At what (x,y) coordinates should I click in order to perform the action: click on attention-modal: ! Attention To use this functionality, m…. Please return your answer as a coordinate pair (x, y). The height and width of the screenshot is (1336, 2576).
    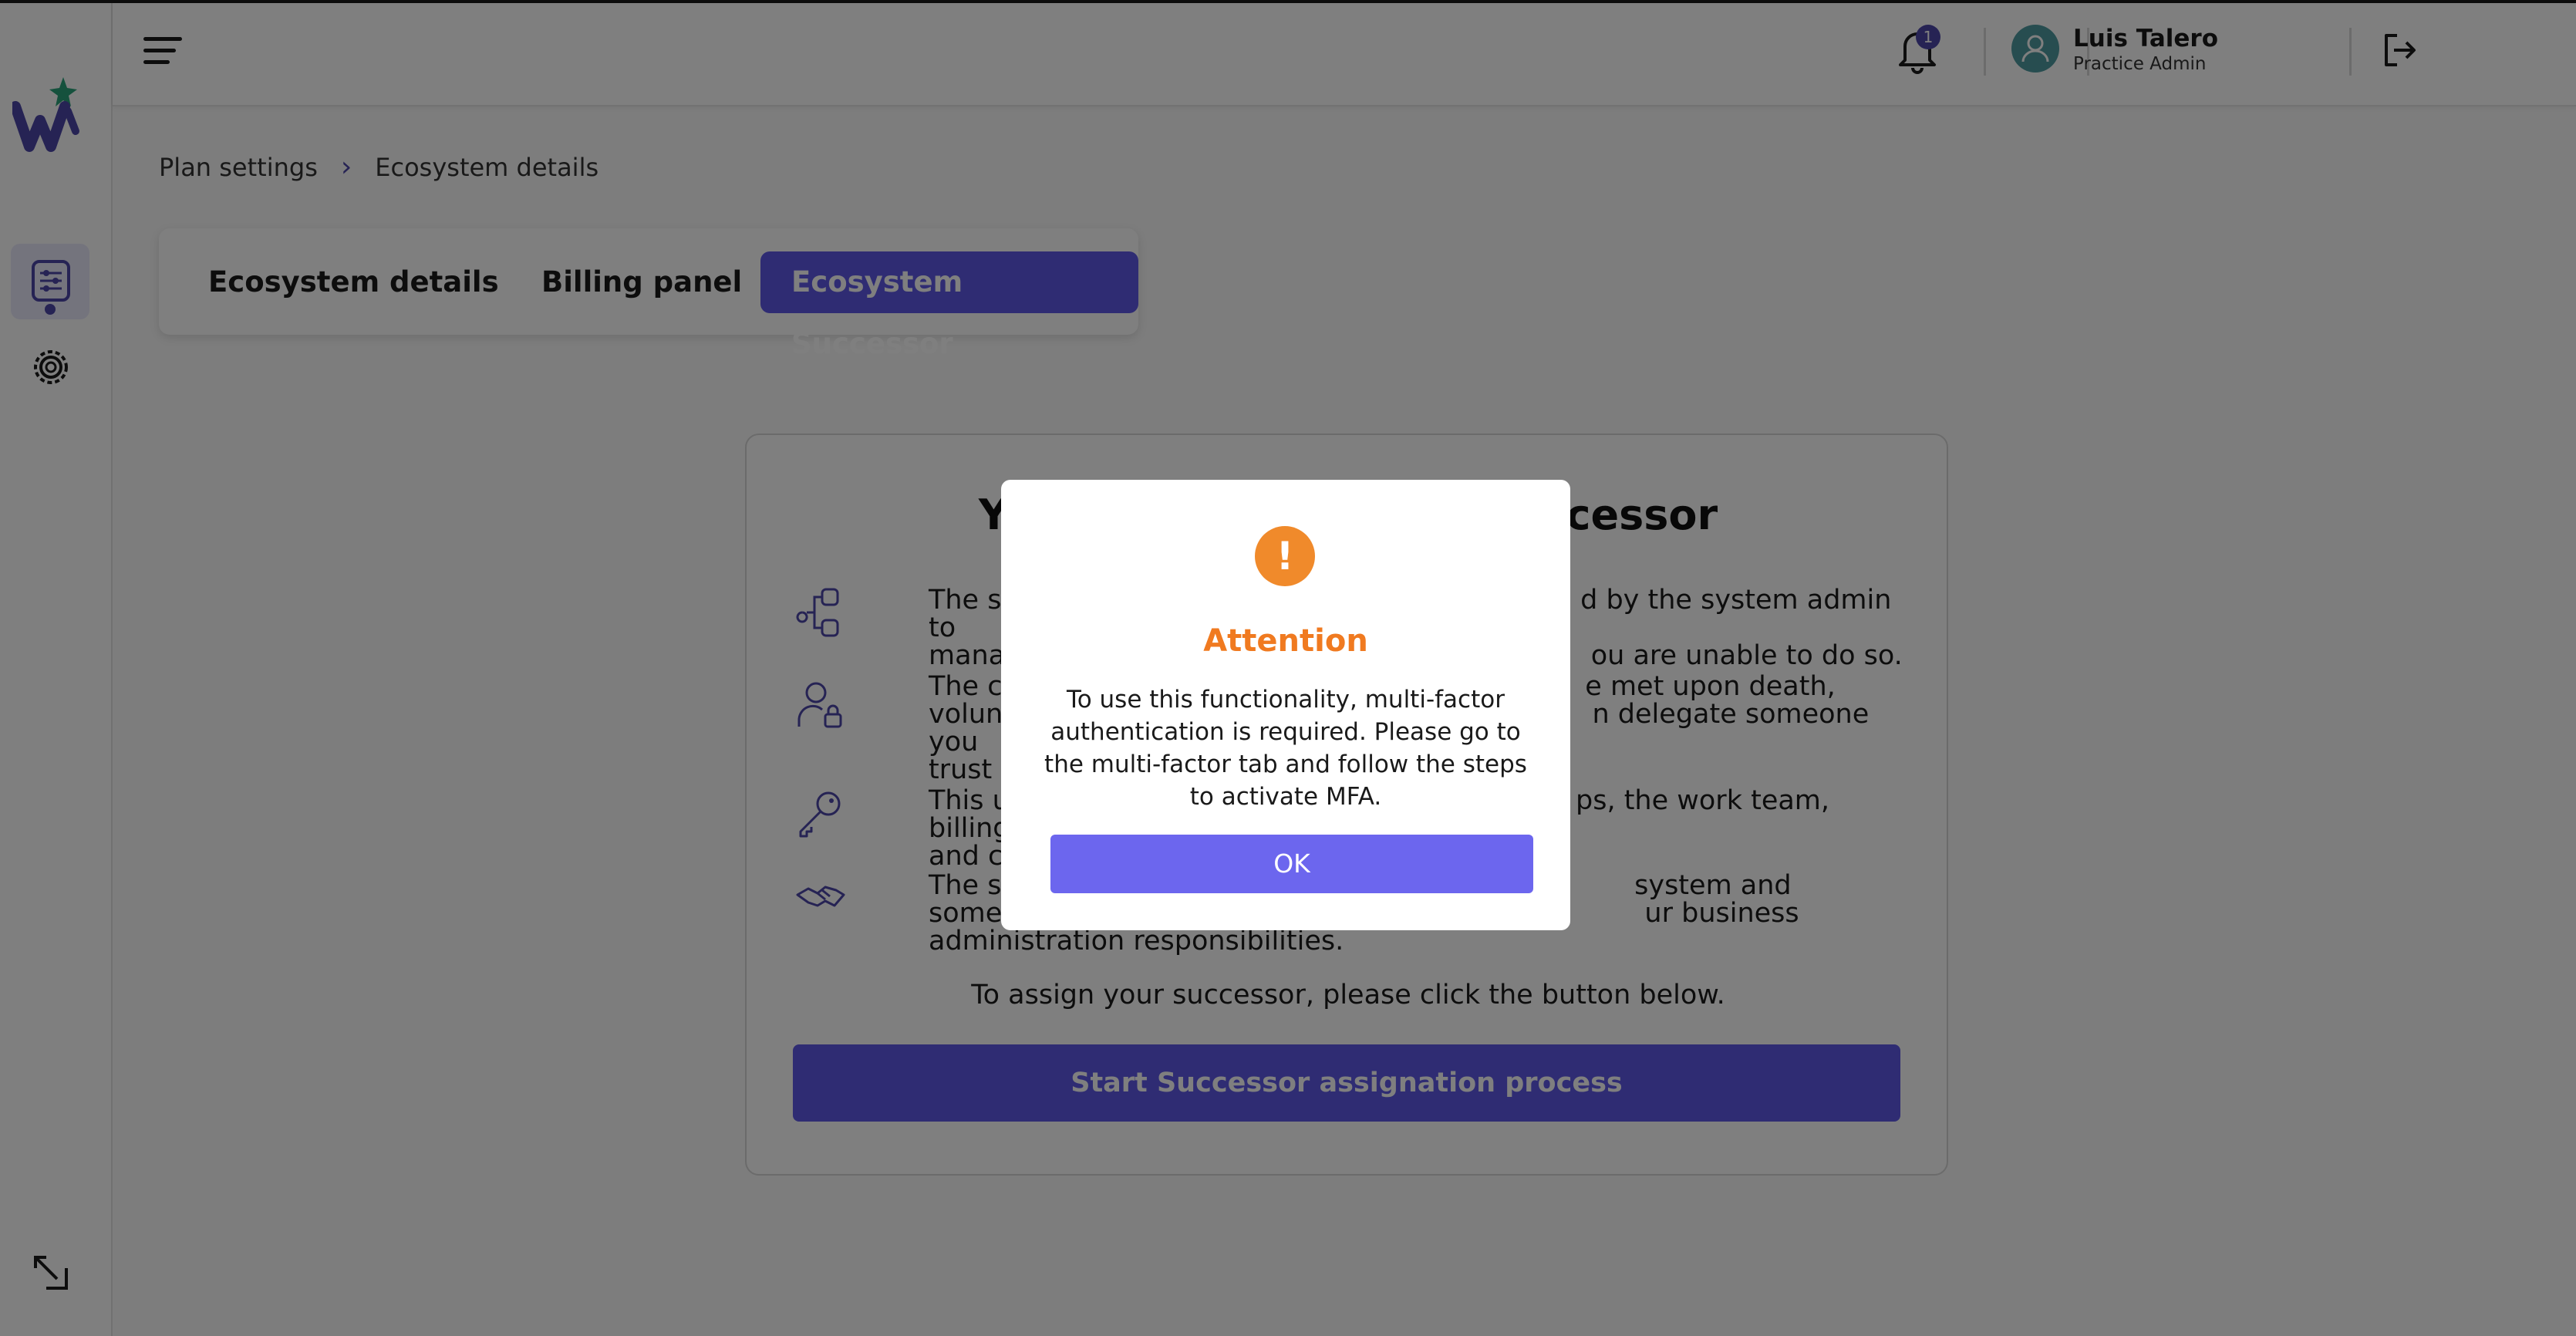
    Looking at the image, I should click on (1285, 705).